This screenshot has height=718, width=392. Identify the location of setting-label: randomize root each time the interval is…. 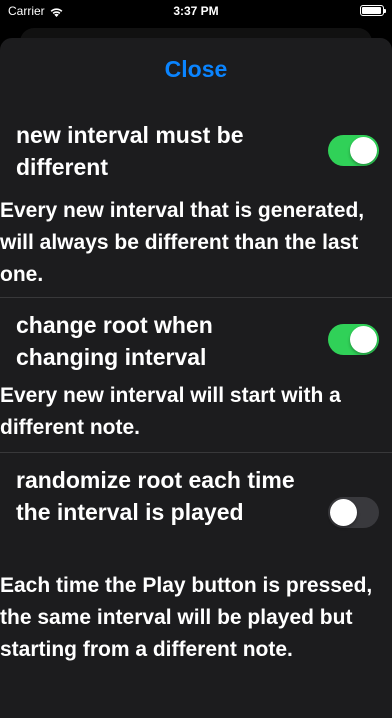
(155, 496).